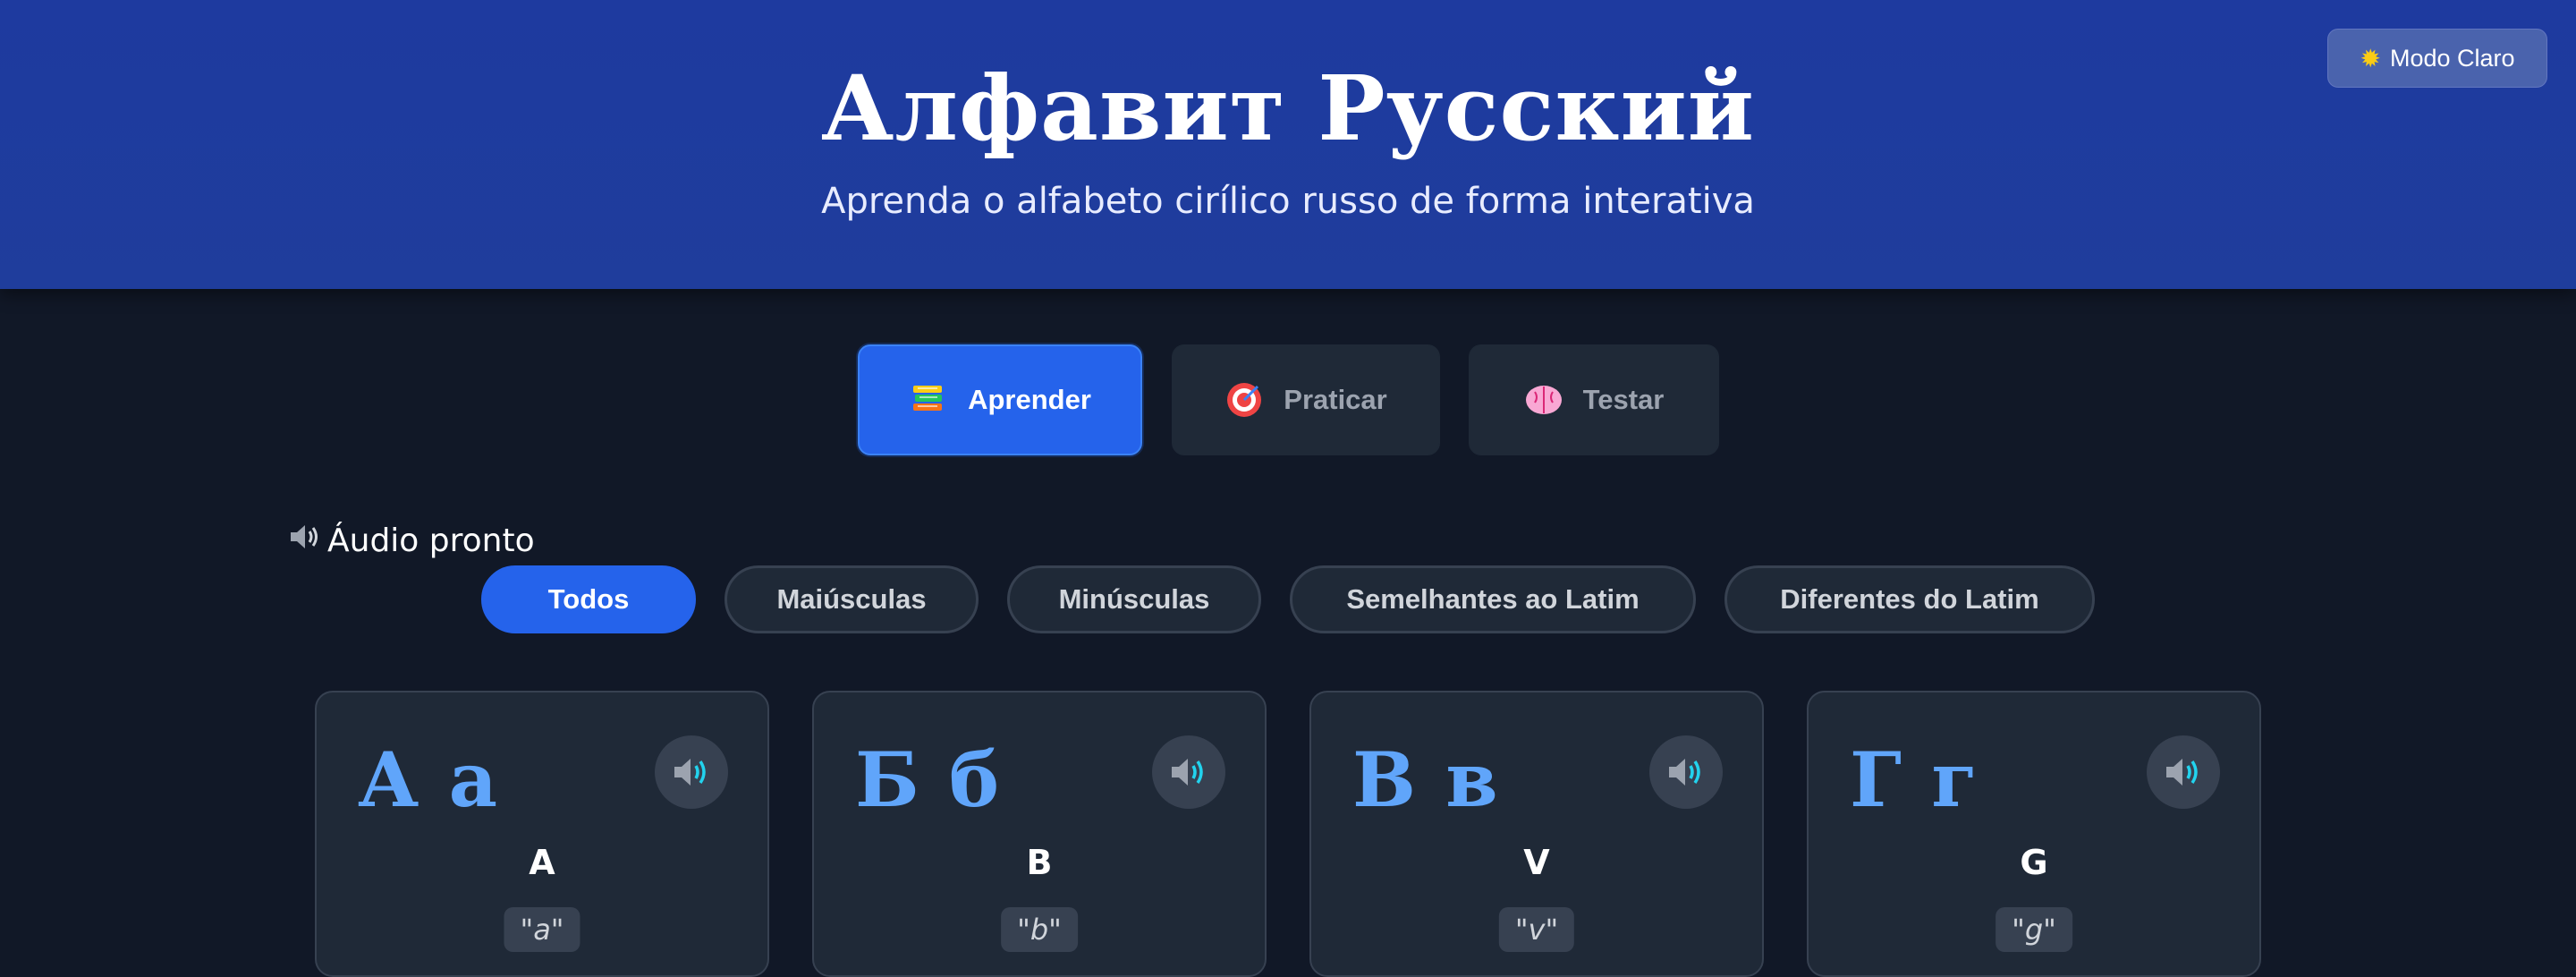 This screenshot has width=2576, height=977. I want to click on filter-all-button: Todos, so click(588, 599).